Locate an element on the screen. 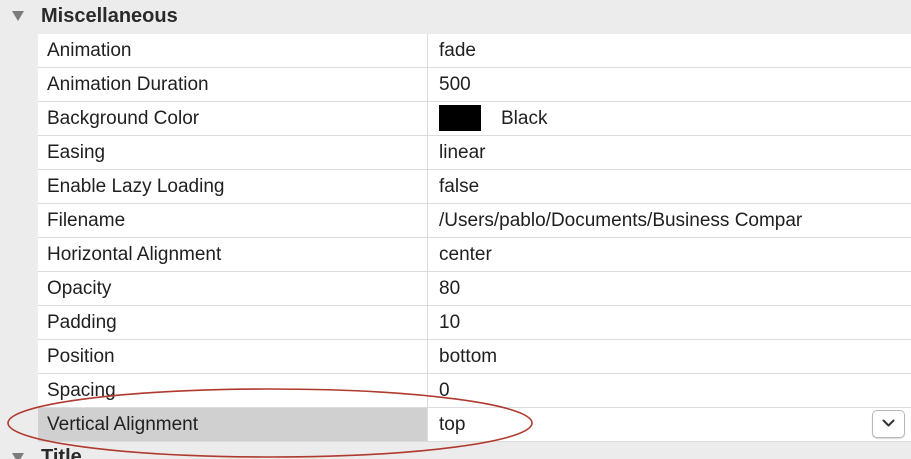 The image size is (911, 459). property-name: Background Color is located at coordinates (233, 118).